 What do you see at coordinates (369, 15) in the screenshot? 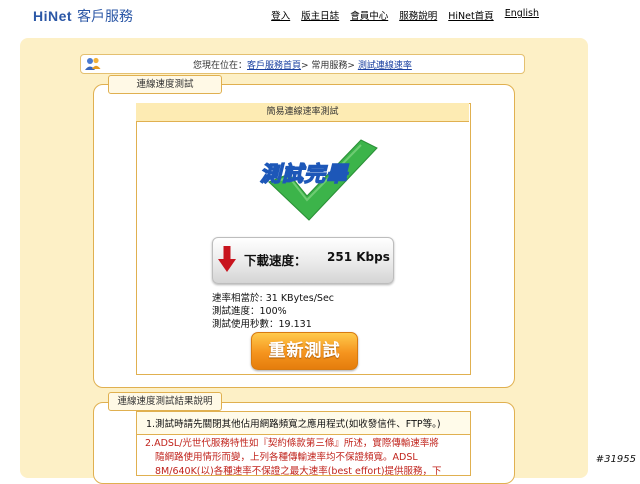
I see `nav-member-link: 會員中心` at bounding box center [369, 15].